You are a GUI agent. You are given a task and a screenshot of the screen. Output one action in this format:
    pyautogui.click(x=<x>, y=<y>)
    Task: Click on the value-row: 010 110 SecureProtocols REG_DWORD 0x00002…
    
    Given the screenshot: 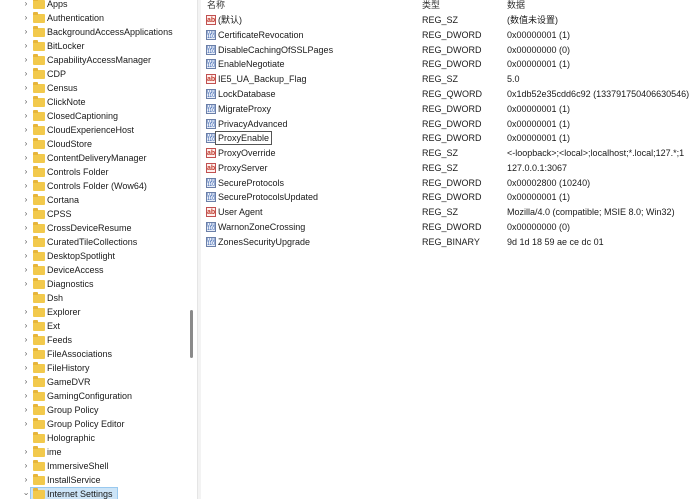 What is the action you would take?
    pyautogui.click(x=445, y=183)
    